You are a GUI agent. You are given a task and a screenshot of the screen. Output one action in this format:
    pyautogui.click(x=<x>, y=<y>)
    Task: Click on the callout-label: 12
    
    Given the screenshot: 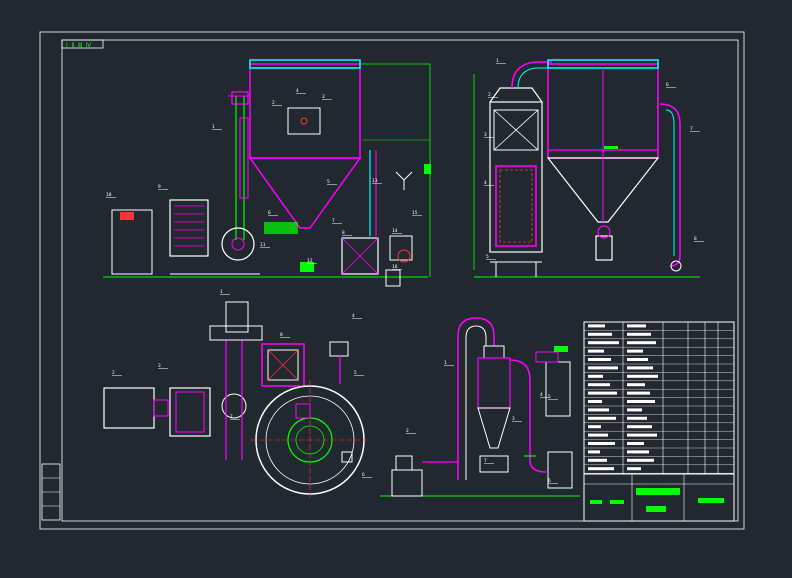 What is the action you would take?
    pyautogui.click(x=310, y=261)
    